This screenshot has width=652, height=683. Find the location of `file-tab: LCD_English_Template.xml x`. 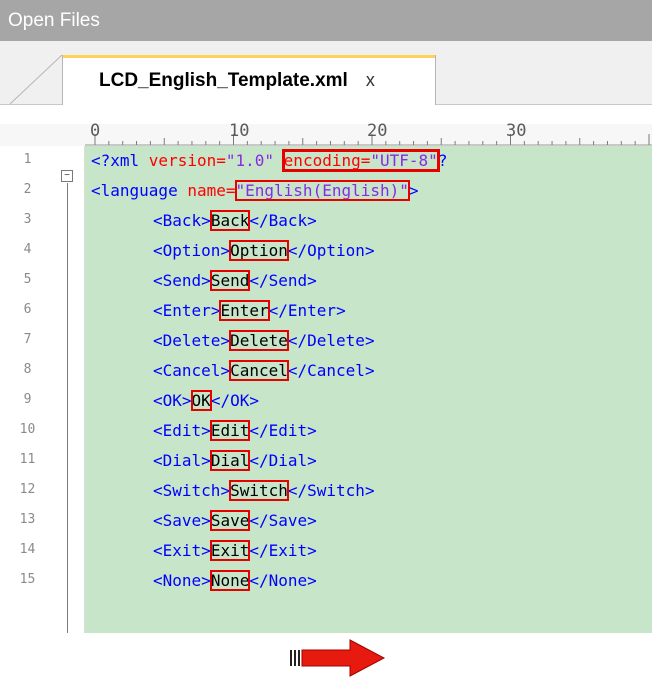

file-tab: LCD_English_Template.xml x is located at coordinates (249, 80).